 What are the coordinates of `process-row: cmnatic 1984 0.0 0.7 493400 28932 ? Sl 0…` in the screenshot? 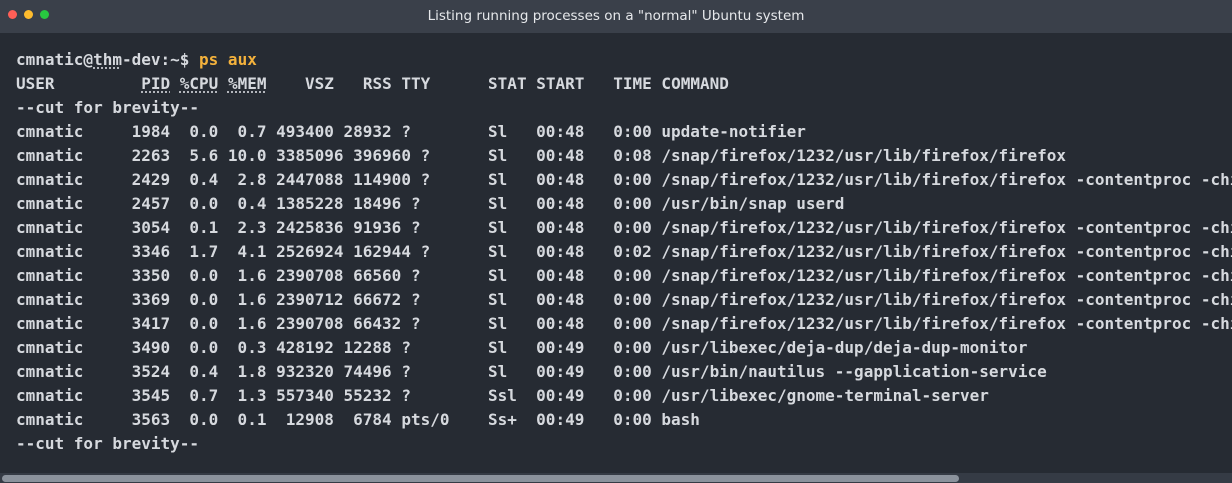 It's located at (411, 131).